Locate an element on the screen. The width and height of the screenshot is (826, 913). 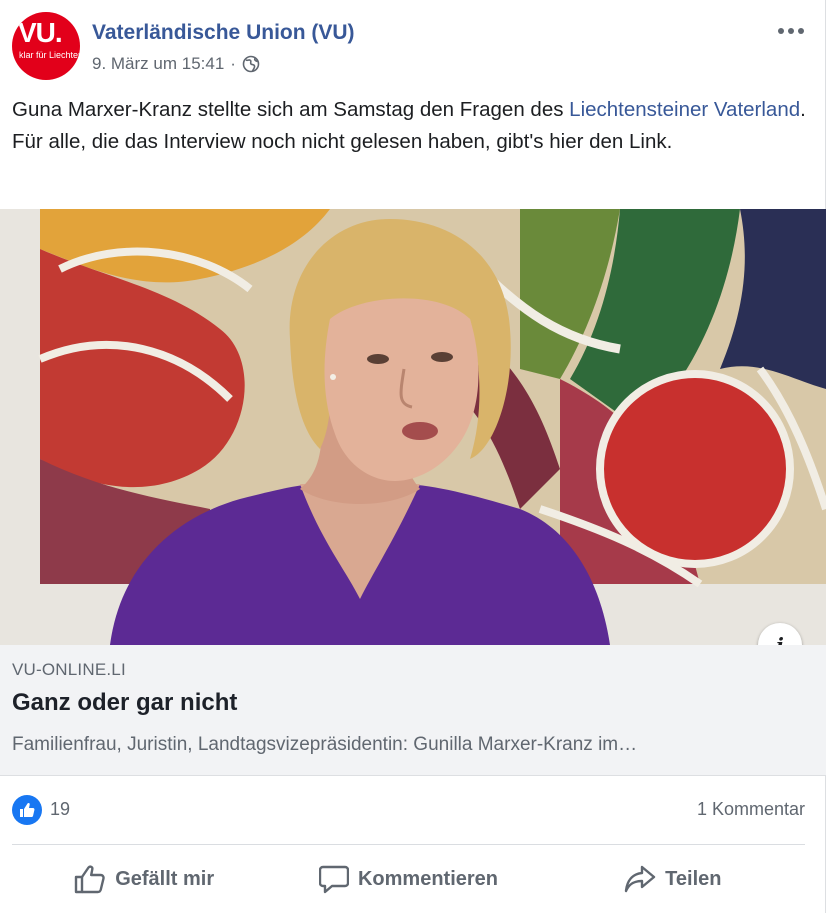
avatar-logo: VU. is located at coordinates (40, 32).